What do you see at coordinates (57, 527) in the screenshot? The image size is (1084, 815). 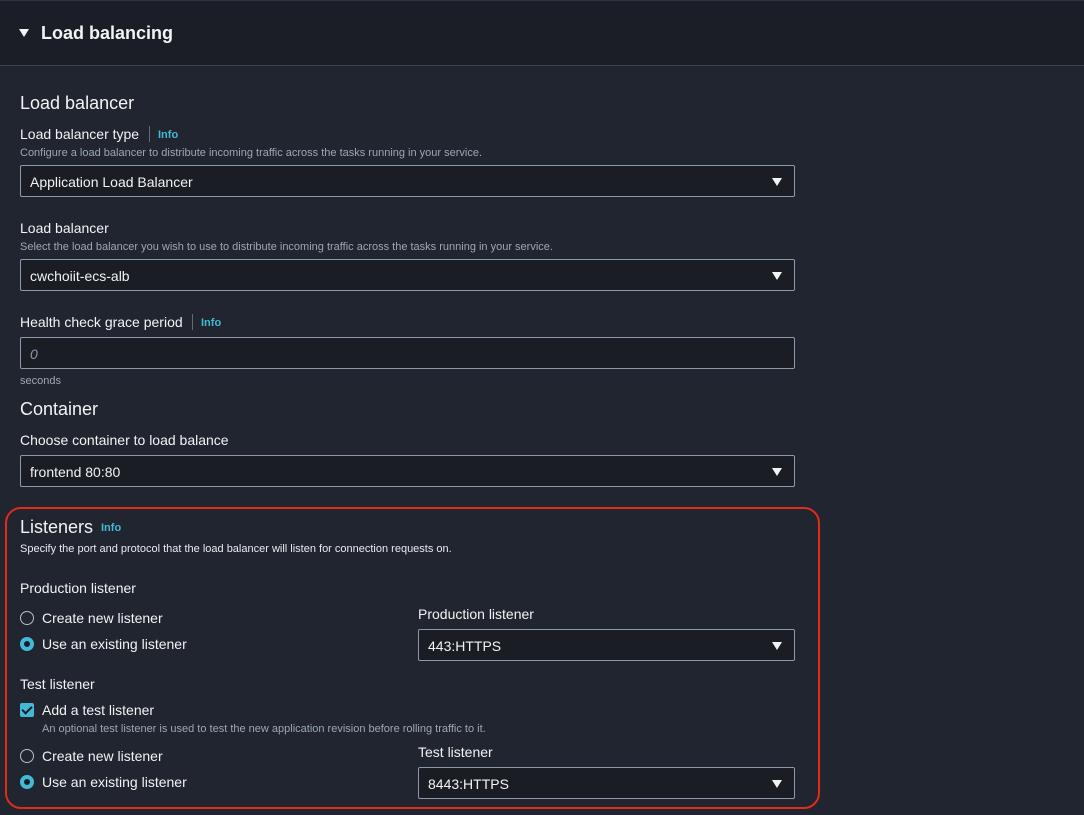 I see `listeners-heading: Listeners` at bounding box center [57, 527].